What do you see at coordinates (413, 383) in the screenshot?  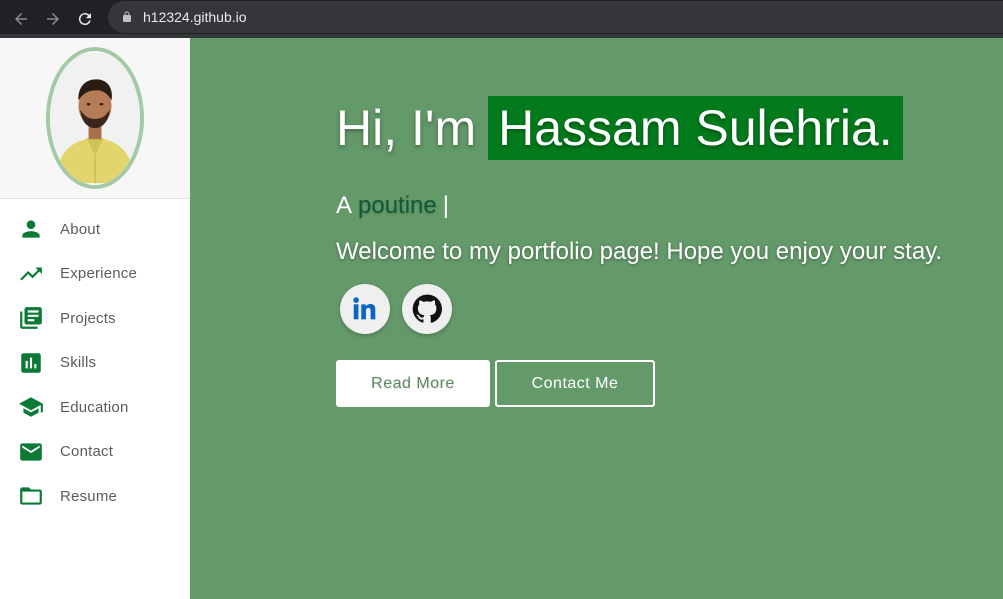 I see `read-more-button: Read More` at bounding box center [413, 383].